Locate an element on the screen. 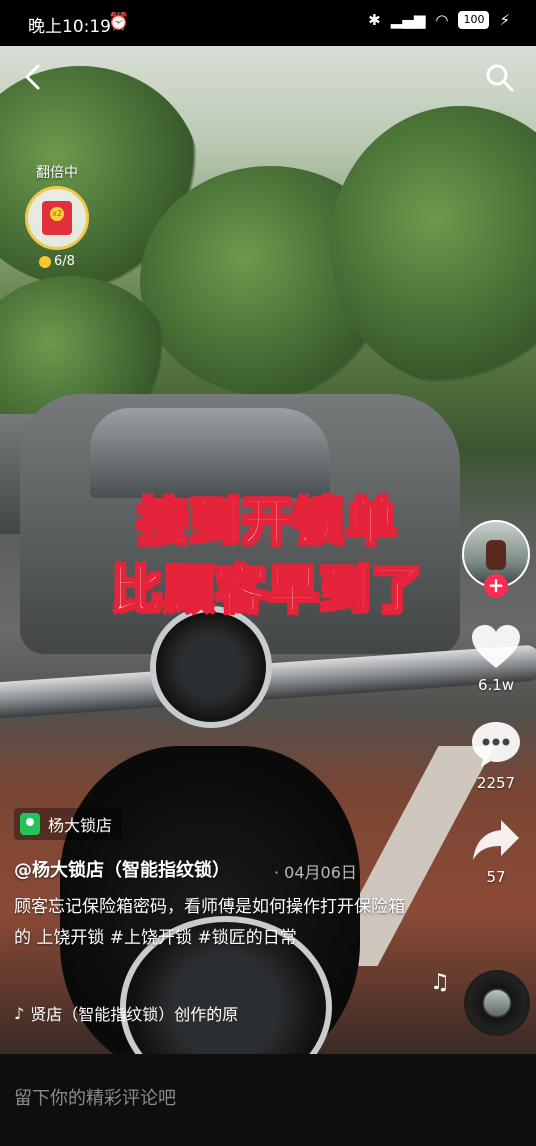 The image size is (536, 1146). coin-icon is located at coordinates (45, 261).